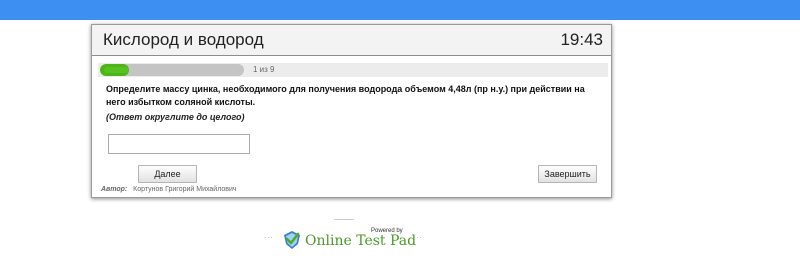 The height and width of the screenshot is (275, 800). Describe the element at coordinates (172, 70) in the screenshot. I see `progress-bar` at that location.